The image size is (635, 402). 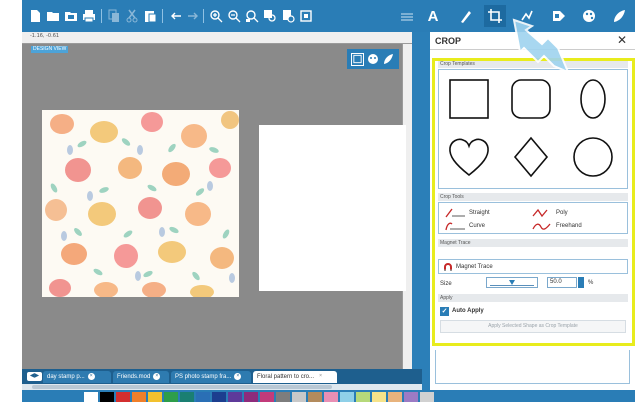 What do you see at coordinates (175, 15) in the screenshot?
I see `undo-icon` at bounding box center [175, 15].